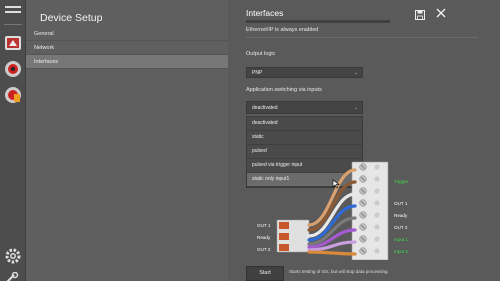 Image resolution: width=500 pixels, height=281 pixels. What do you see at coordinates (13, 43) in the screenshot?
I see `device-setup-icon` at bounding box center [13, 43].